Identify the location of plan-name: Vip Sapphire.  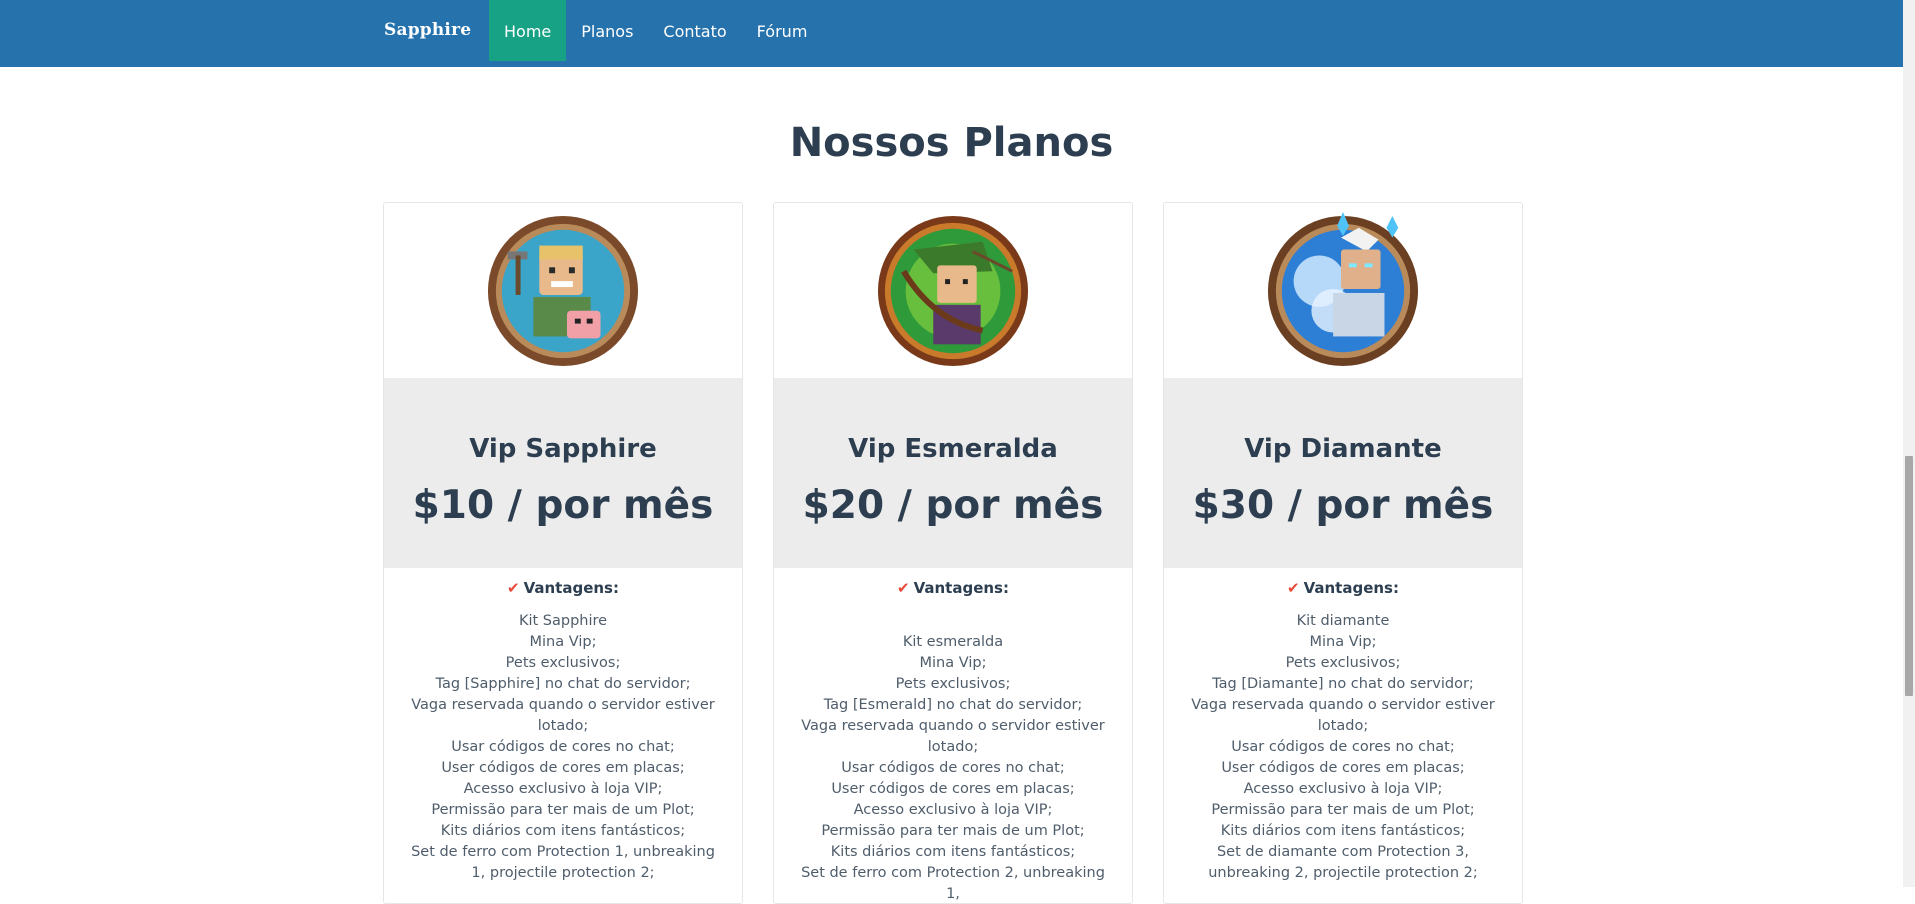
(563, 449).